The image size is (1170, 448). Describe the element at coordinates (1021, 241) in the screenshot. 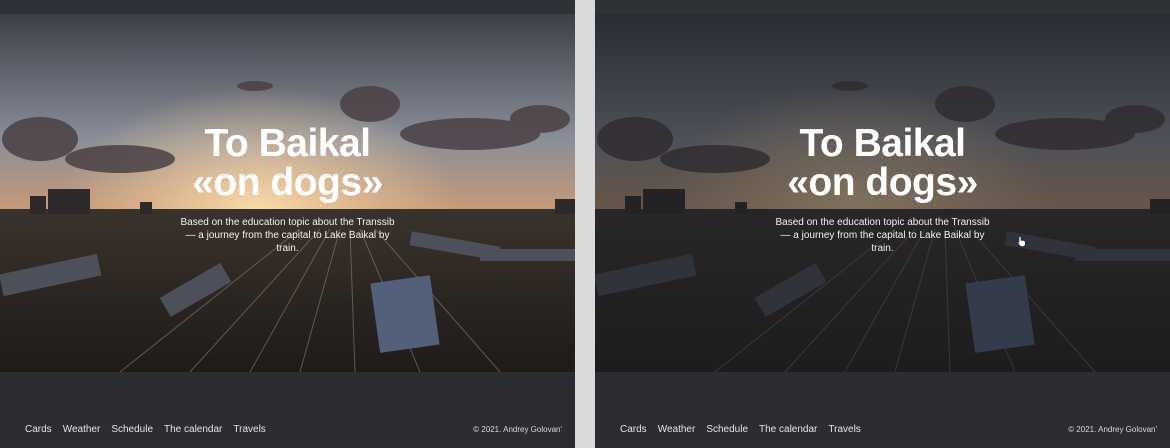

I see `pointer-hand-icon` at that location.